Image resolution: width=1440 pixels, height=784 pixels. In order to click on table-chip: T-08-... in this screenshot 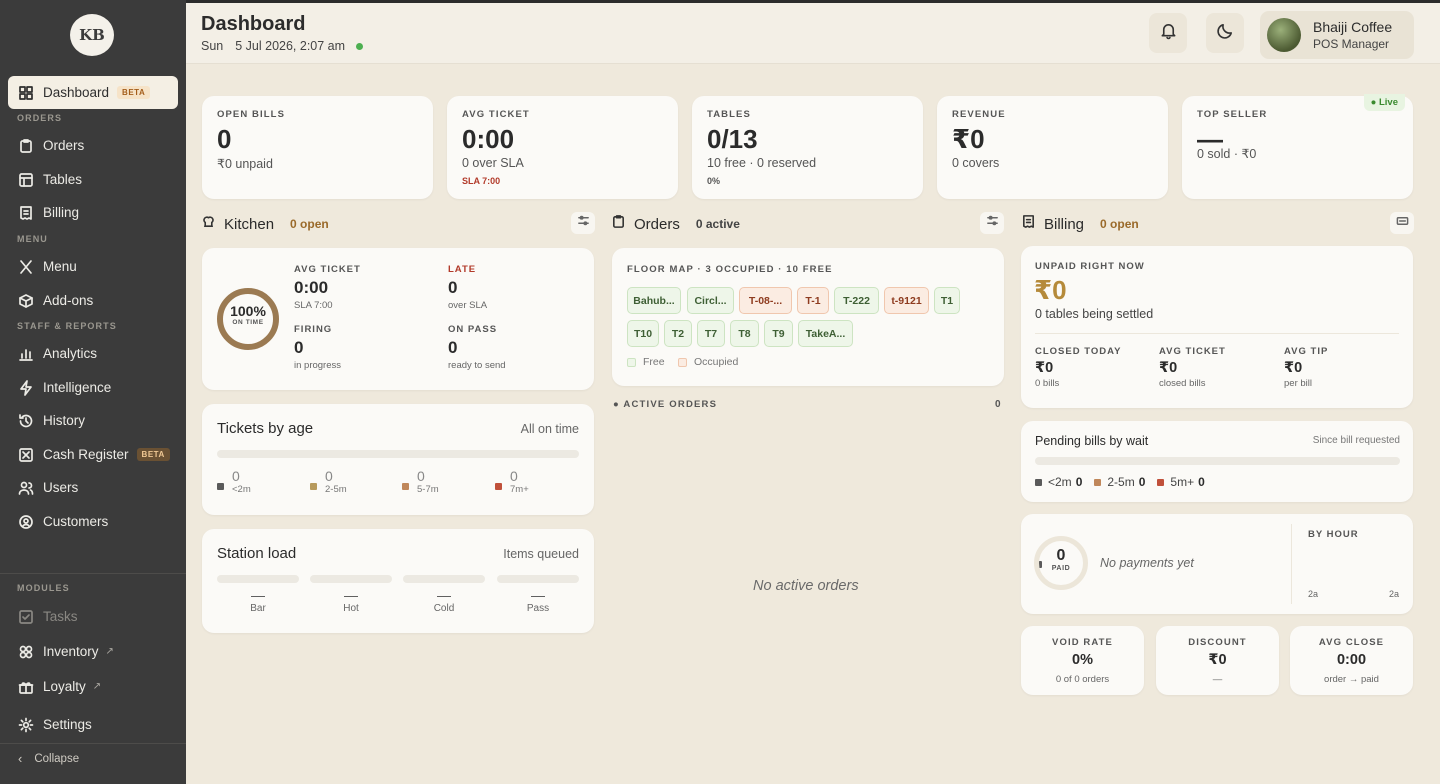, I will do `click(765, 300)`.